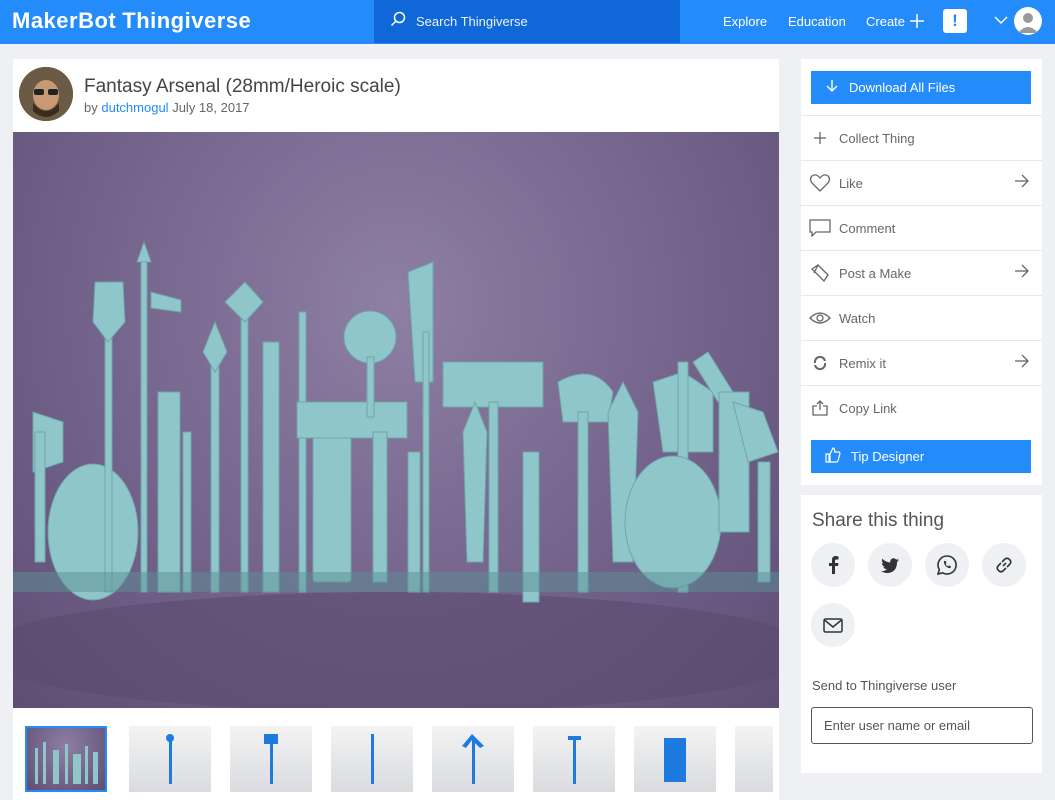 The width and height of the screenshot is (1055, 800). I want to click on search-bar, so click(527, 21).